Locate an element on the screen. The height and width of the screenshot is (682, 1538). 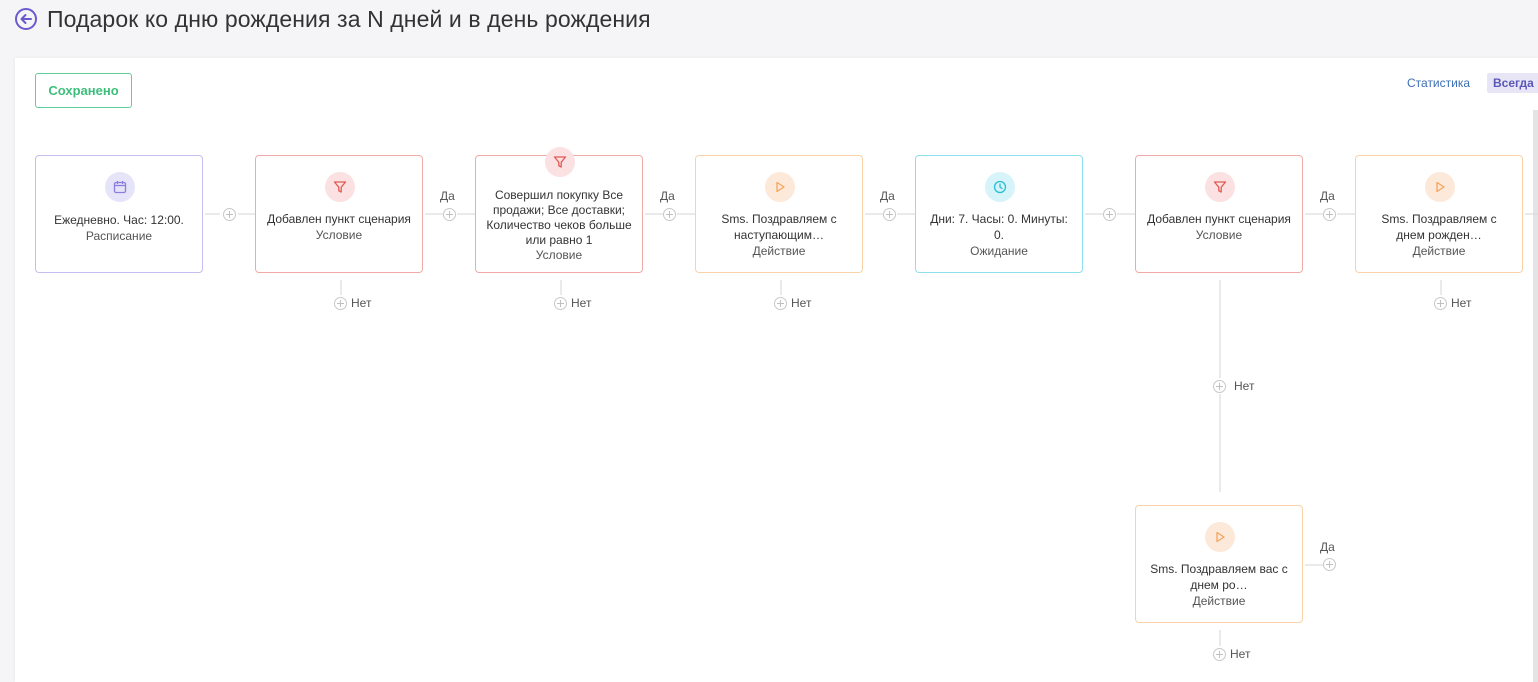
back-arrow-icon is located at coordinates (26, 19).